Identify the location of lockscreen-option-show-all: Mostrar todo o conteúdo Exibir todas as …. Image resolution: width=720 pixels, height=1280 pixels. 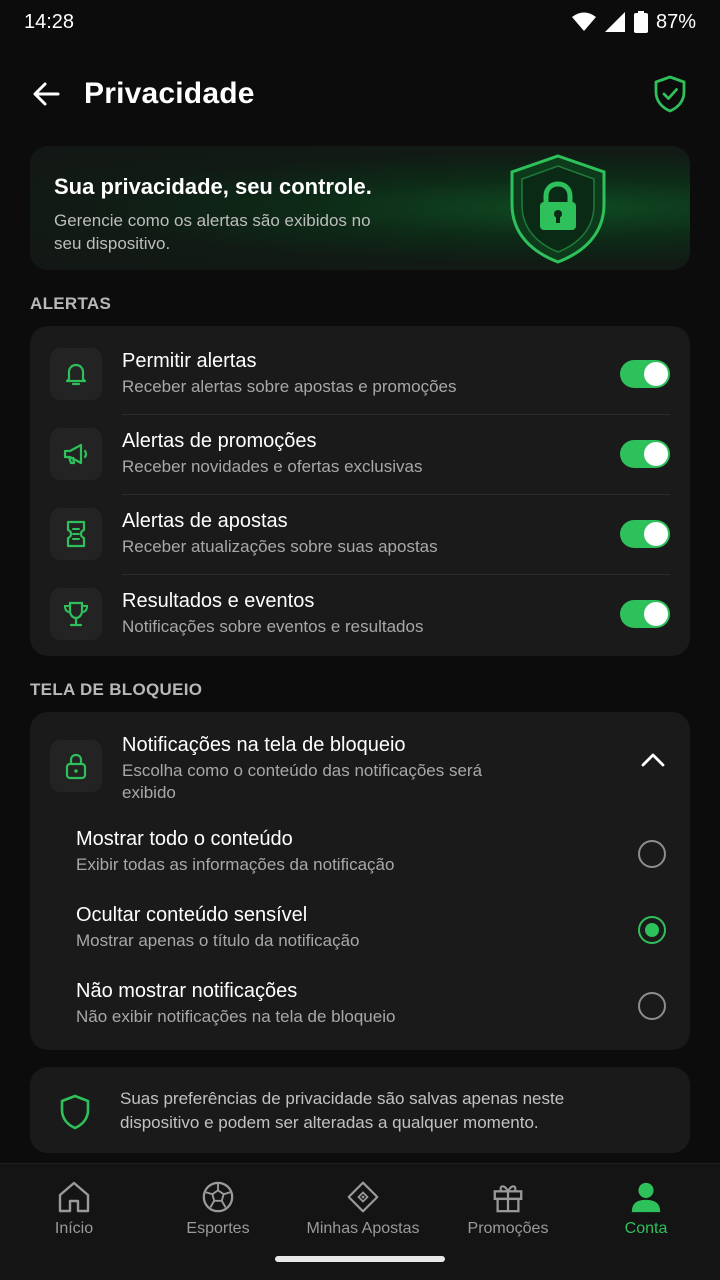
(360, 863).